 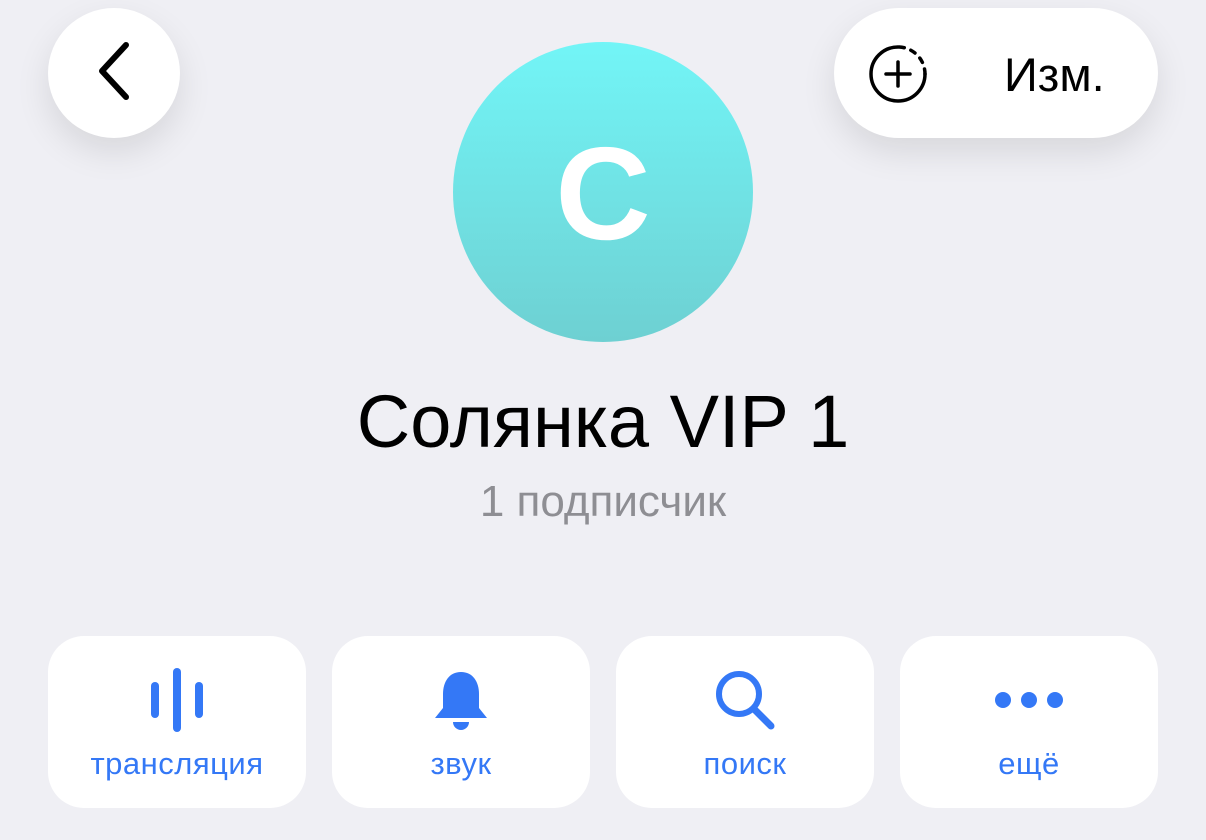 What do you see at coordinates (461, 700) in the screenshot?
I see `bell-icon` at bounding box center [461, 700].